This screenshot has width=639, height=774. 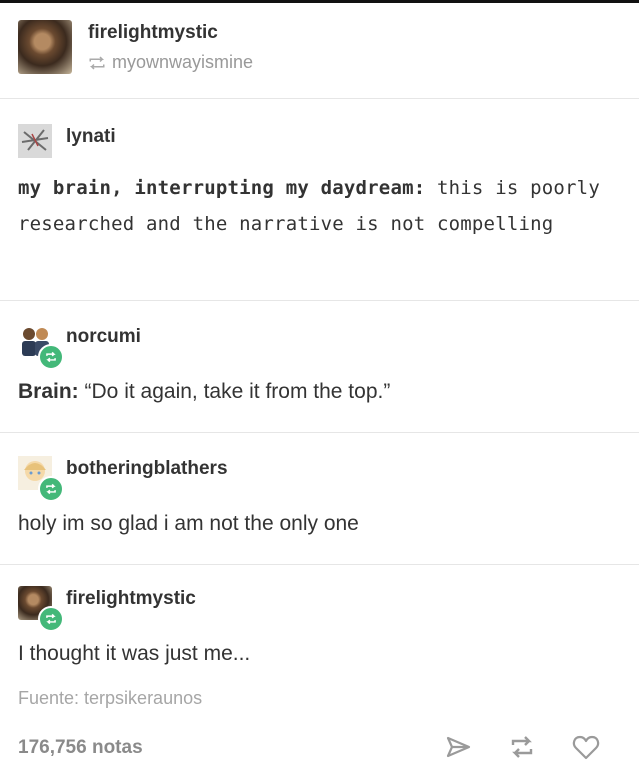 What do you see at coordinates (91, 137) in the screenshot?
I see `username: lynati` at bounding box center [91, 137].